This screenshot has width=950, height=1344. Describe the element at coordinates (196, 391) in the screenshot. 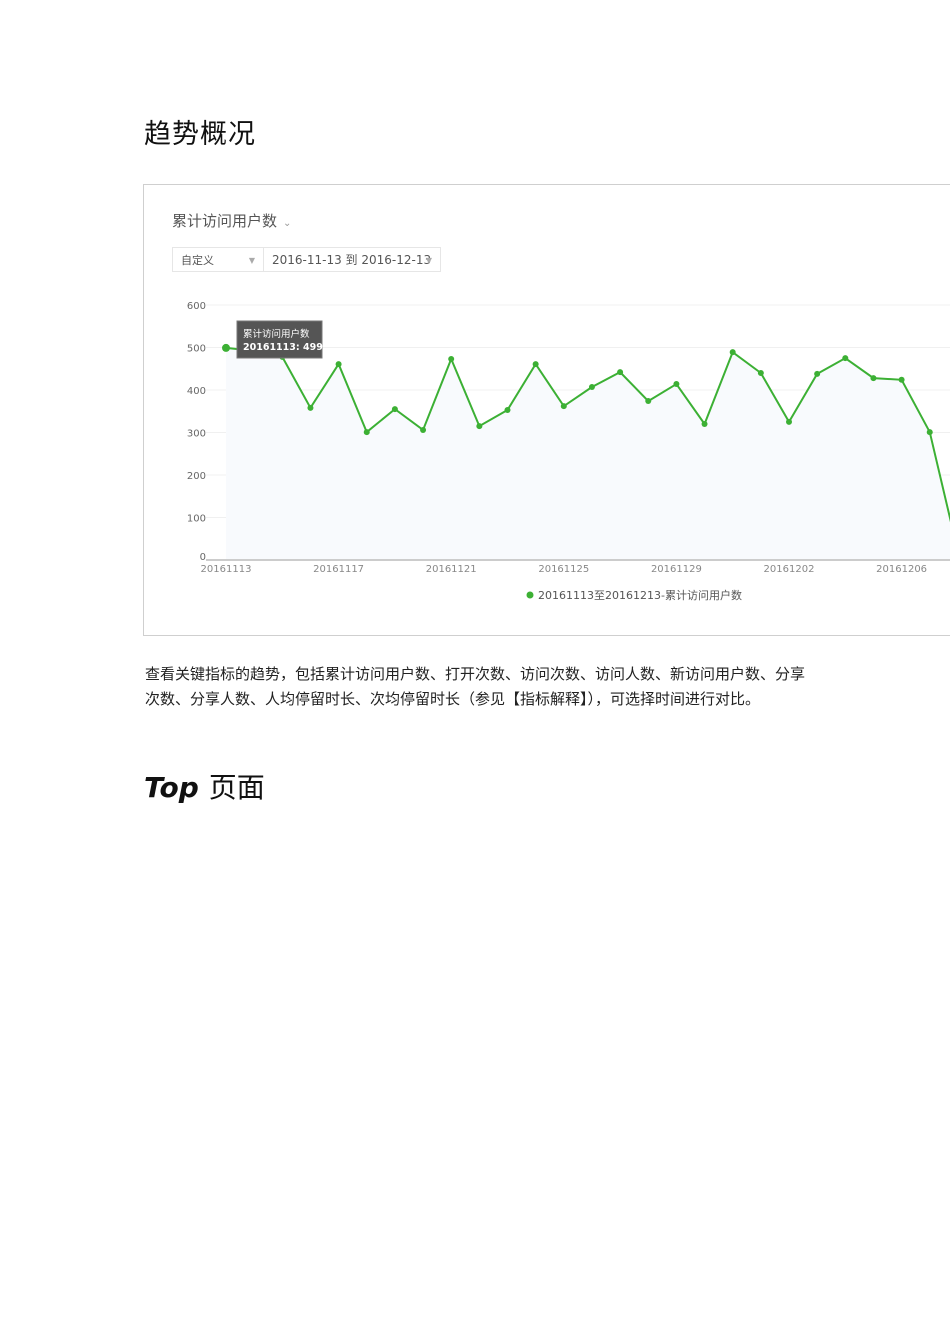

I see `y-tick-label: 400` at that location.